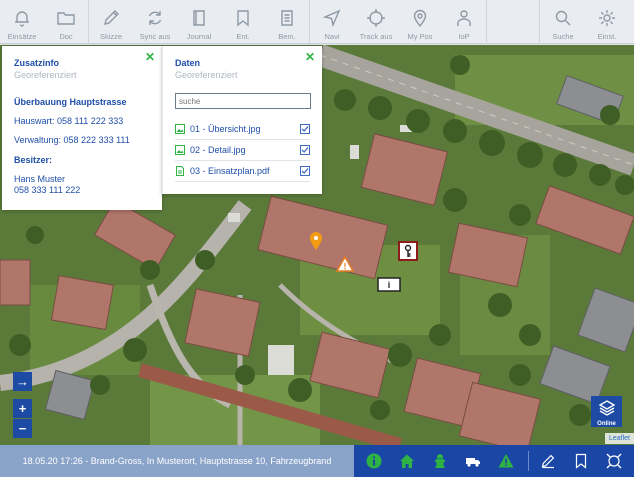  What do you see at coordinates (506, 461) in the screenshot?
I see `hazard-button` at bounding box center [506, 461].